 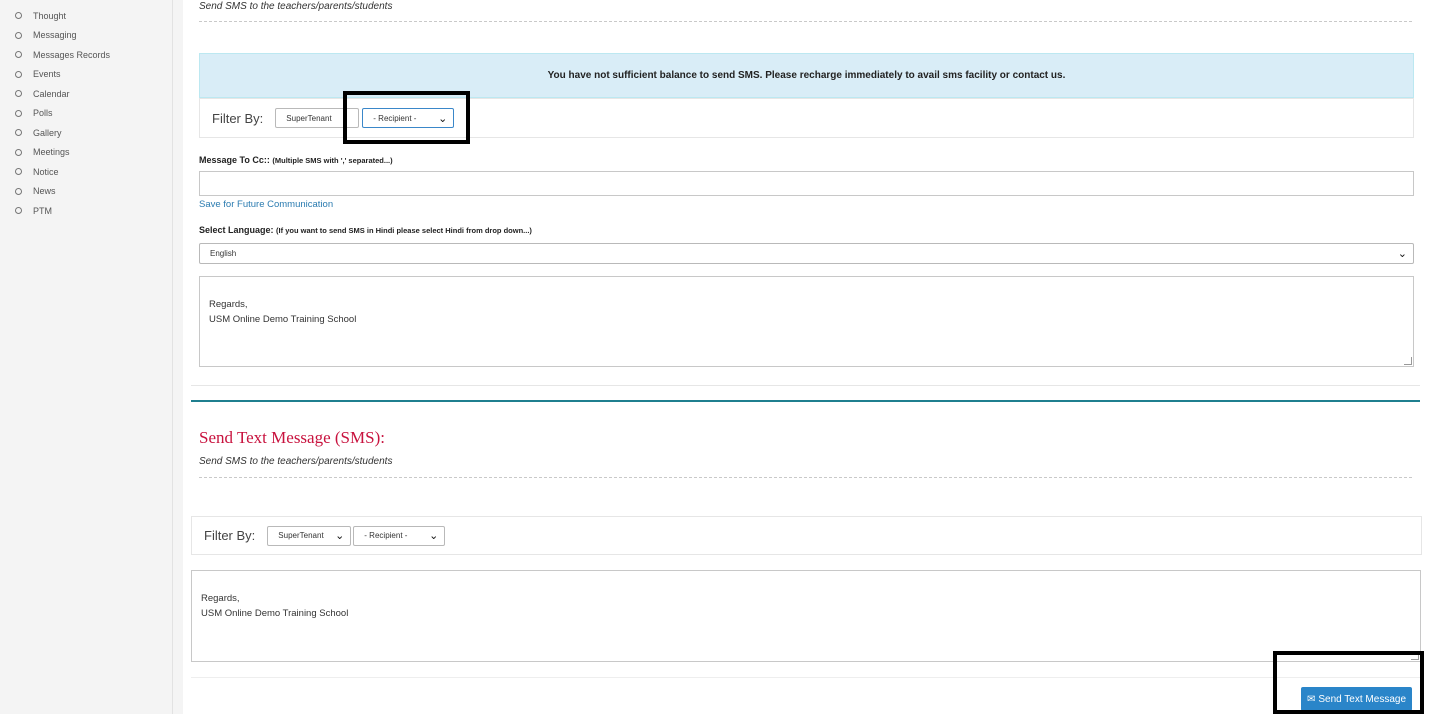 What do you see at coordinates (86, 153) in the screenshot?
I see `sidebar-item-meetings: Meetings` at bounding box center [86, 153].